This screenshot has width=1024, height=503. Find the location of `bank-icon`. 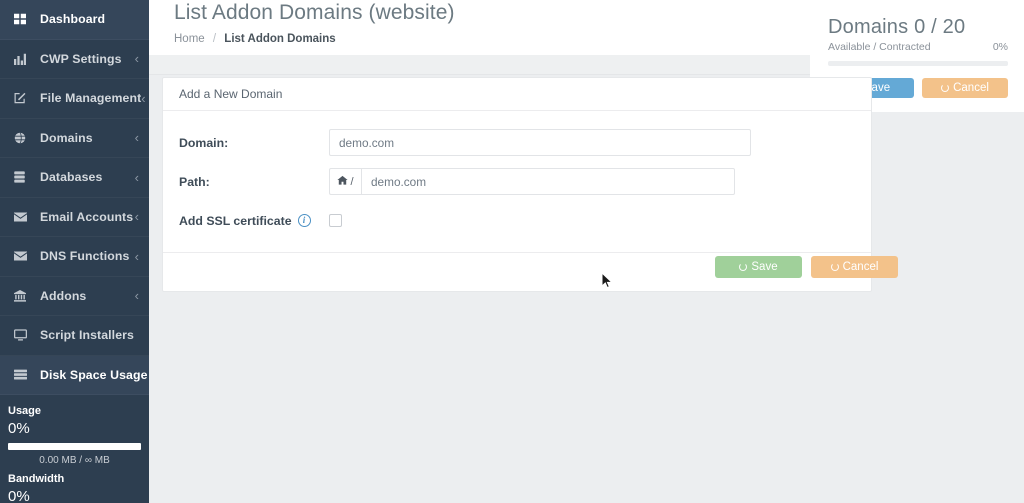

bank-icon is located at coordinates (22, 295).